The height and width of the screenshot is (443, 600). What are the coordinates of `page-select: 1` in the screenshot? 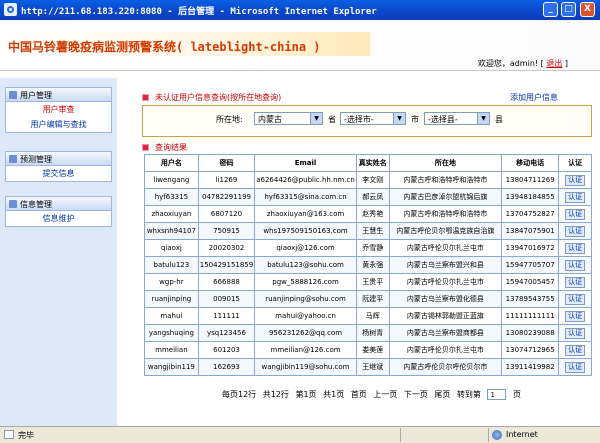 It's located at (497, 394).